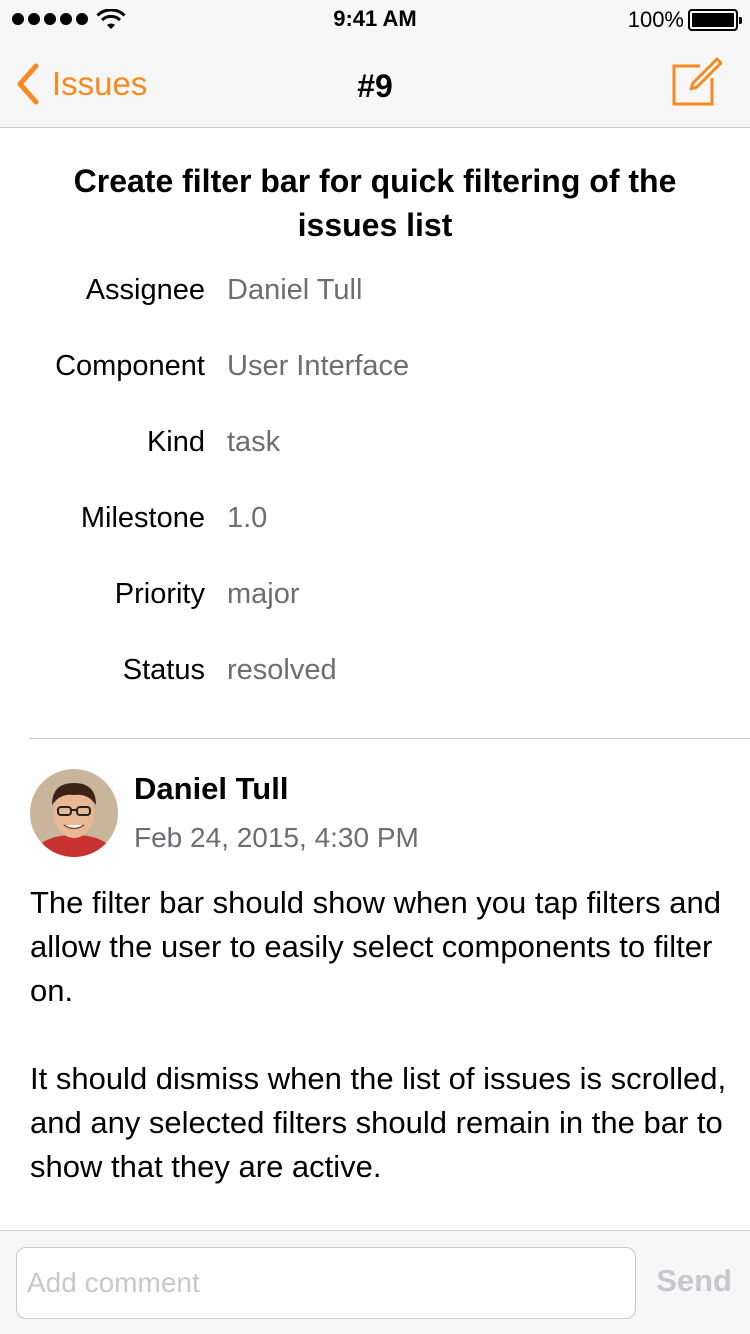  I want to click on field-value: Daniel Tull, so click(295, 290).